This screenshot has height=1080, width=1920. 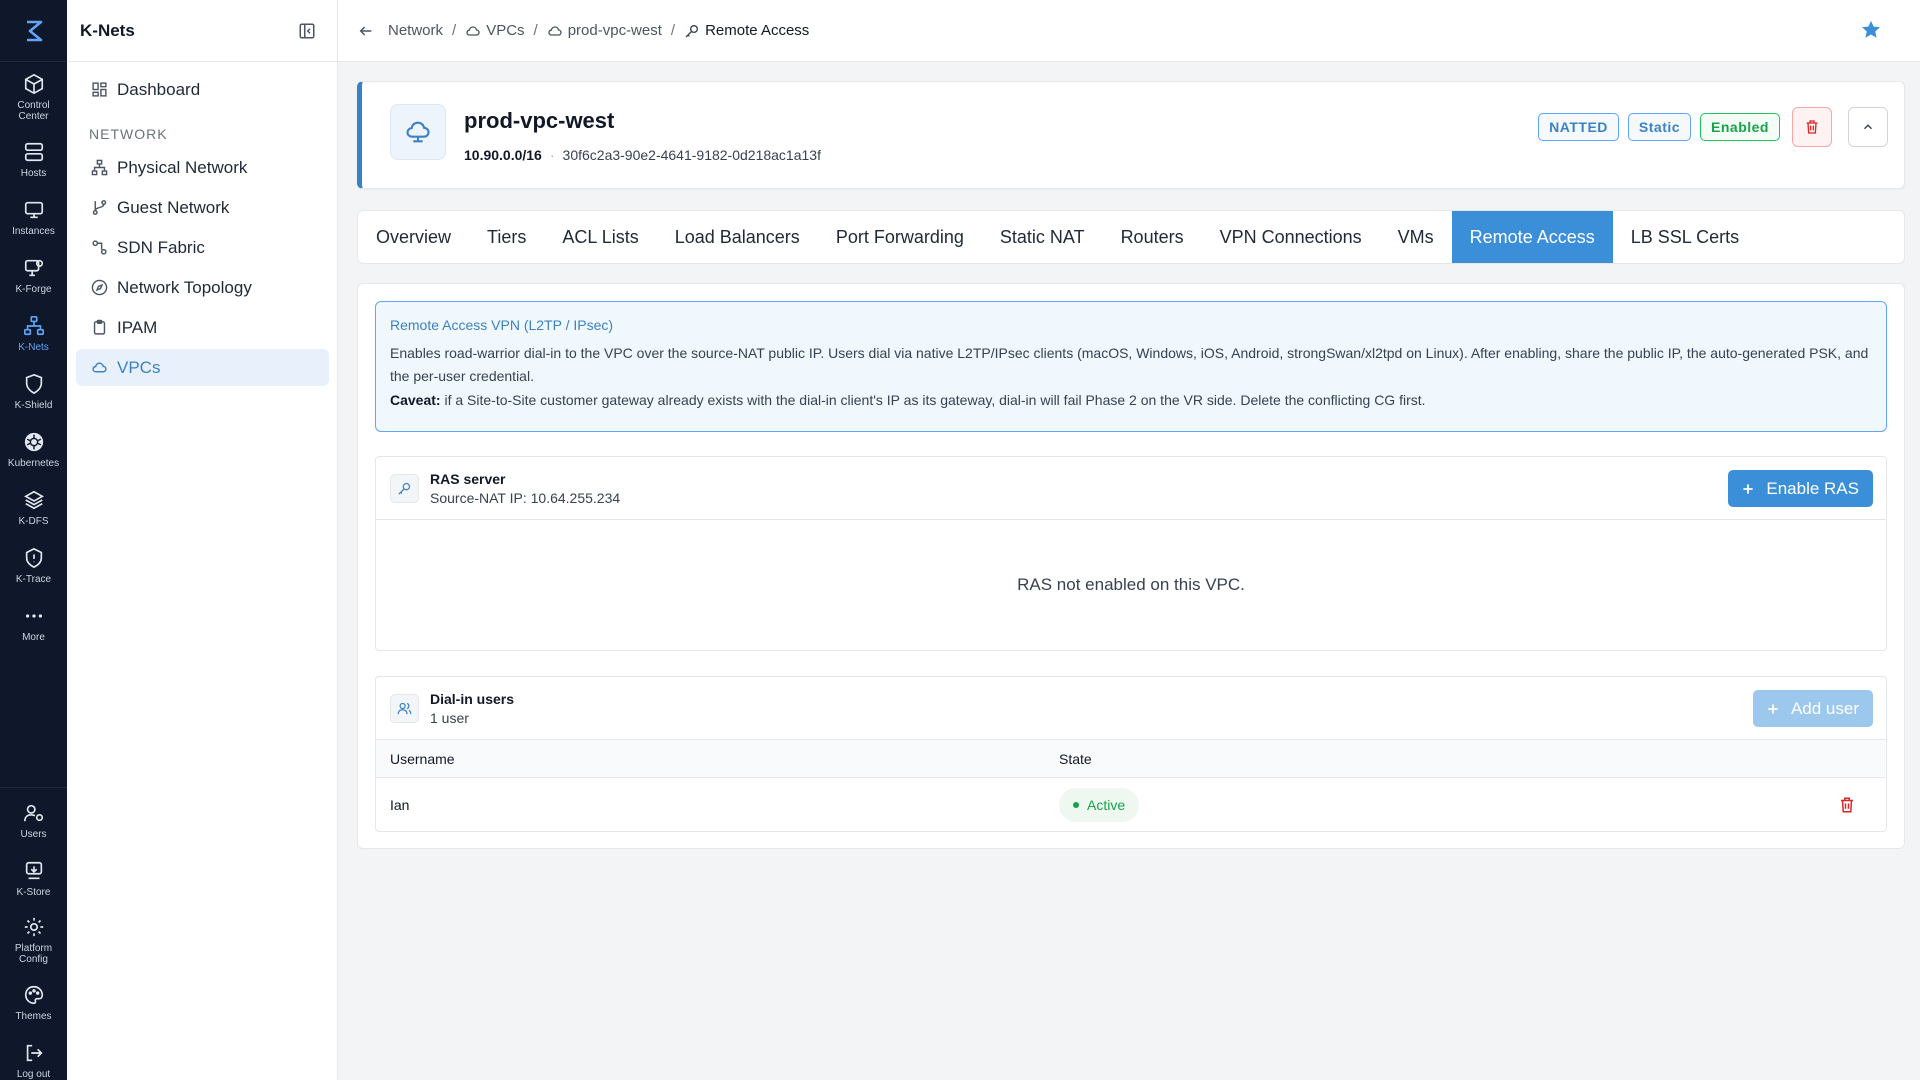 I want to click on breadcrumb-label: Network, so click(x=416, y=30).